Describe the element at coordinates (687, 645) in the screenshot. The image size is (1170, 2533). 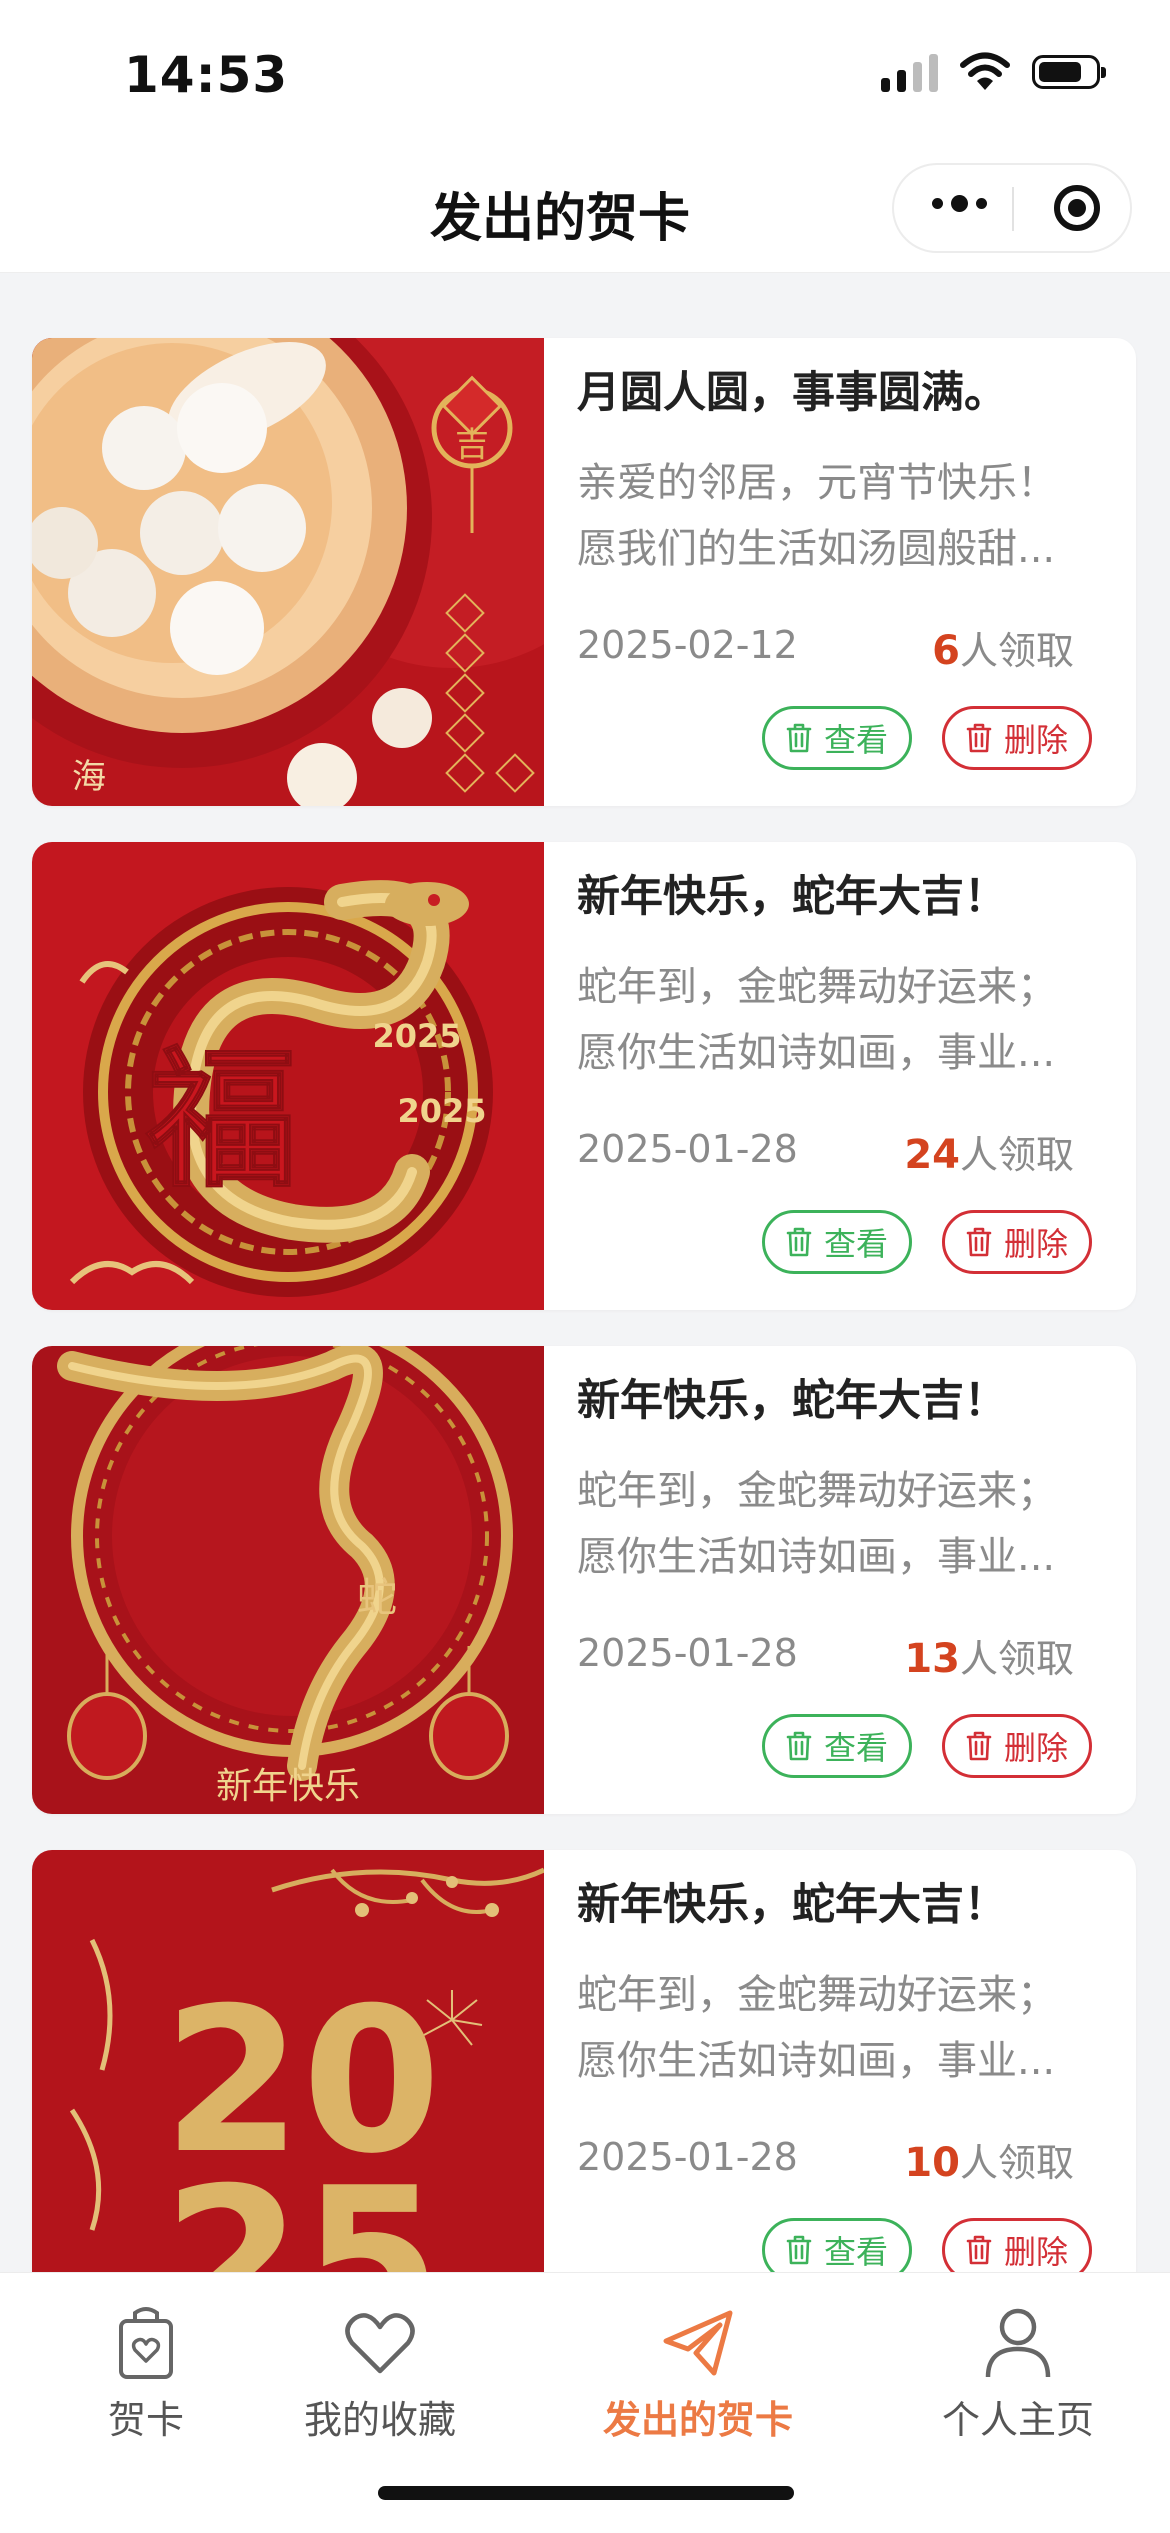
I see `card-date: 2025-02-12` at that location.